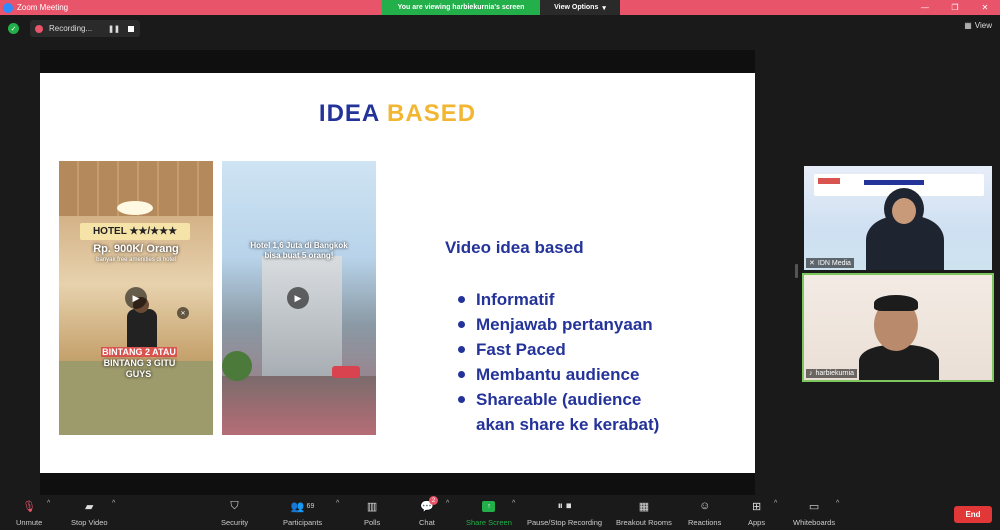 This screenshot has height=530, width=1000. What do you see at coordinates (114, 29) in the screenshot?
I see `pause-icon: ❚❚` at bounding box center [114, 29].